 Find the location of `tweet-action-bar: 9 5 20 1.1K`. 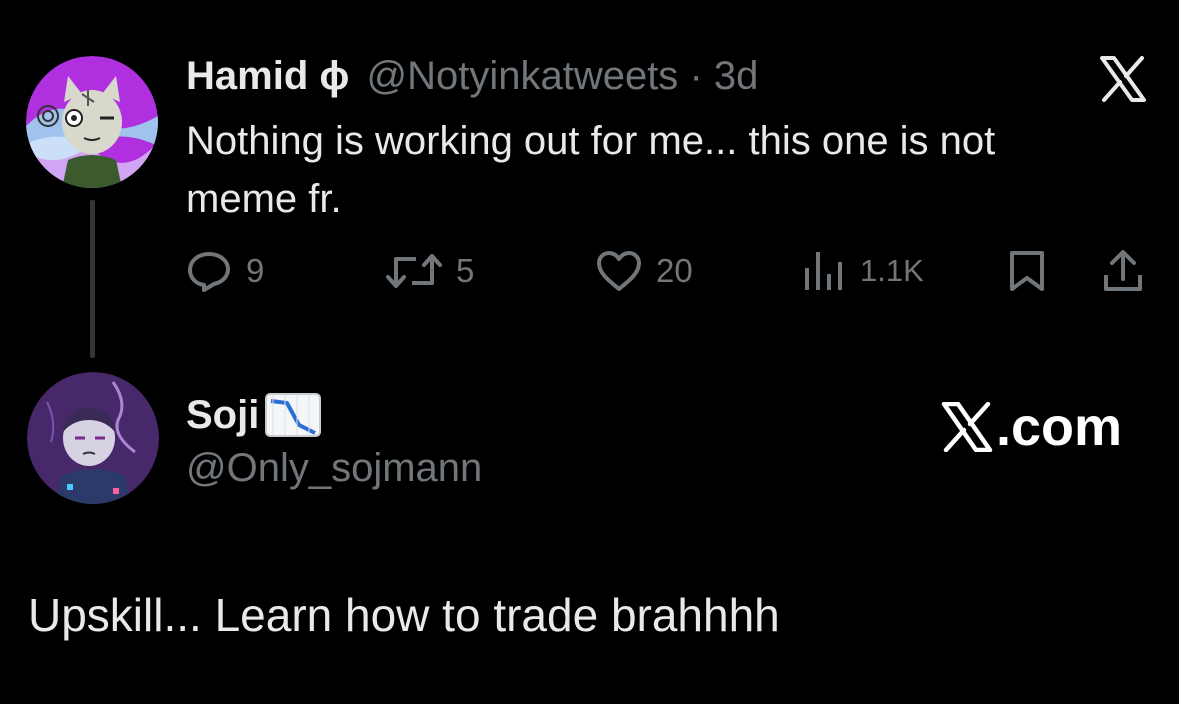

tweet-action-bar: 9 5 20 1.1K is located at coordinates (666, 271).